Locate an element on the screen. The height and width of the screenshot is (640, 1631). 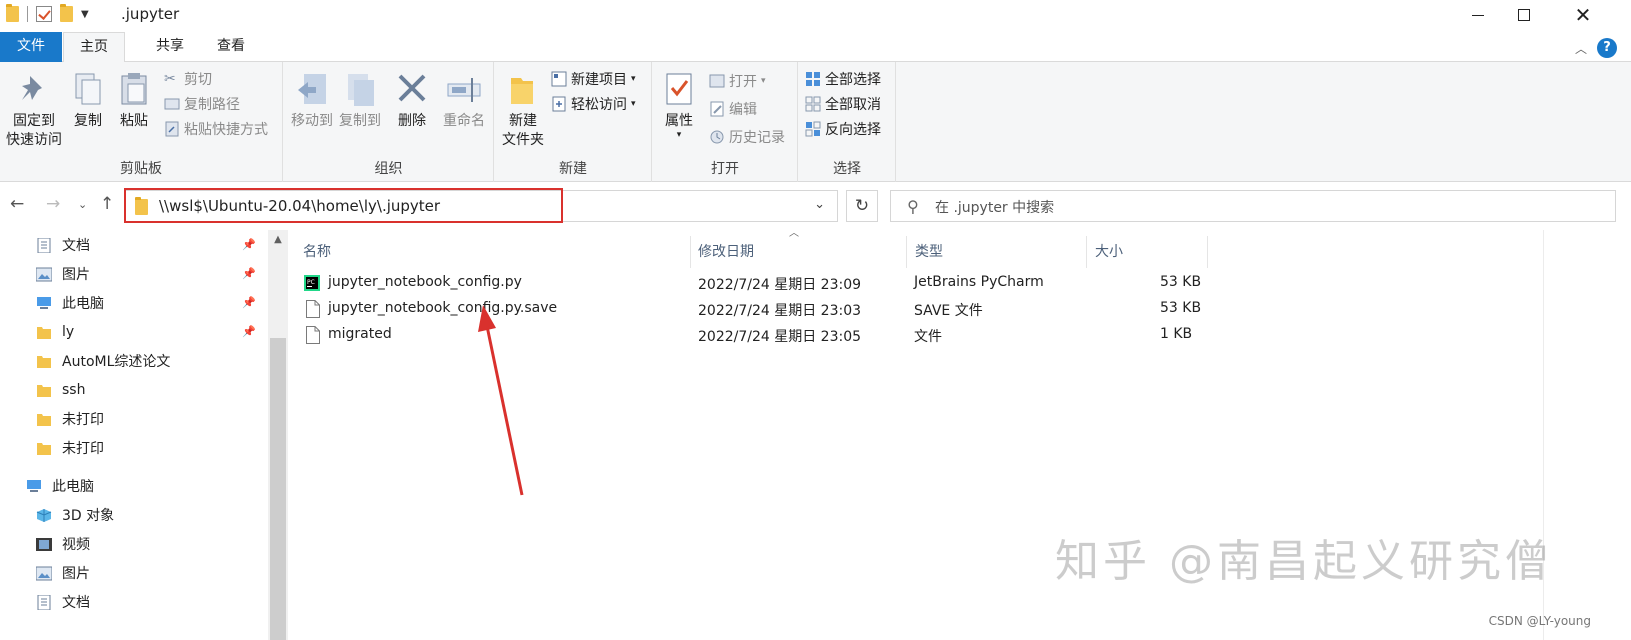
nav-scrollbar: ▲ is located at coordinates (278, 435).